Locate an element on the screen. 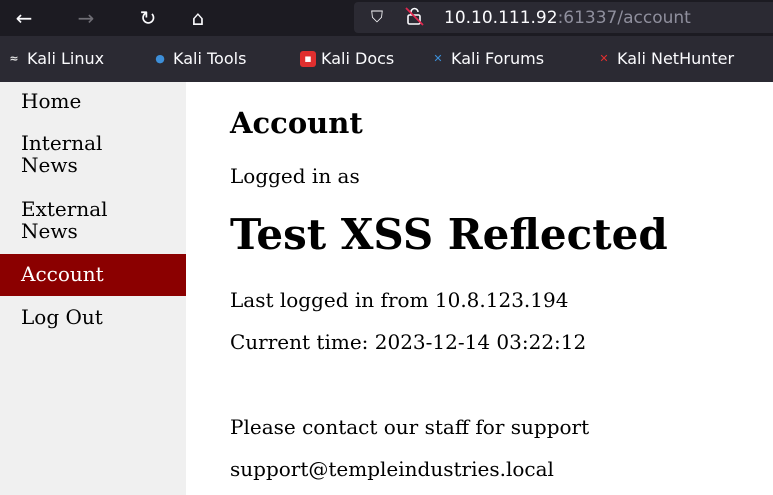 Image resolution: width=773 pixels, height=495 pixels. bookmark-label: Kali Tools is located at coordinates (210, 58).